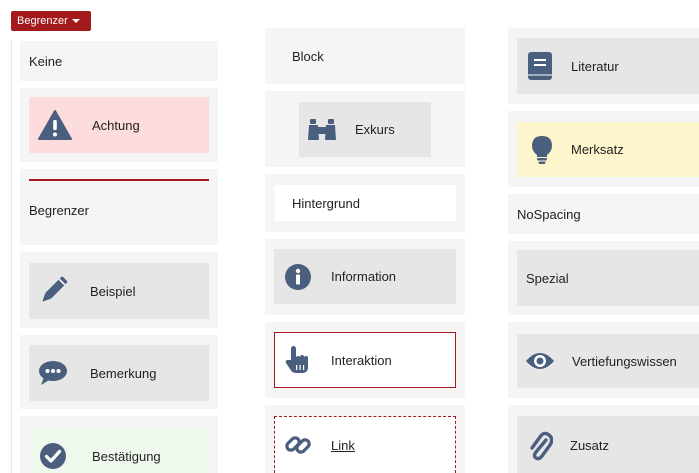  Describe the element at coordinates (375, 129) in the screenshot. I see `tile-exkurs-label: Exkurs` at that location.